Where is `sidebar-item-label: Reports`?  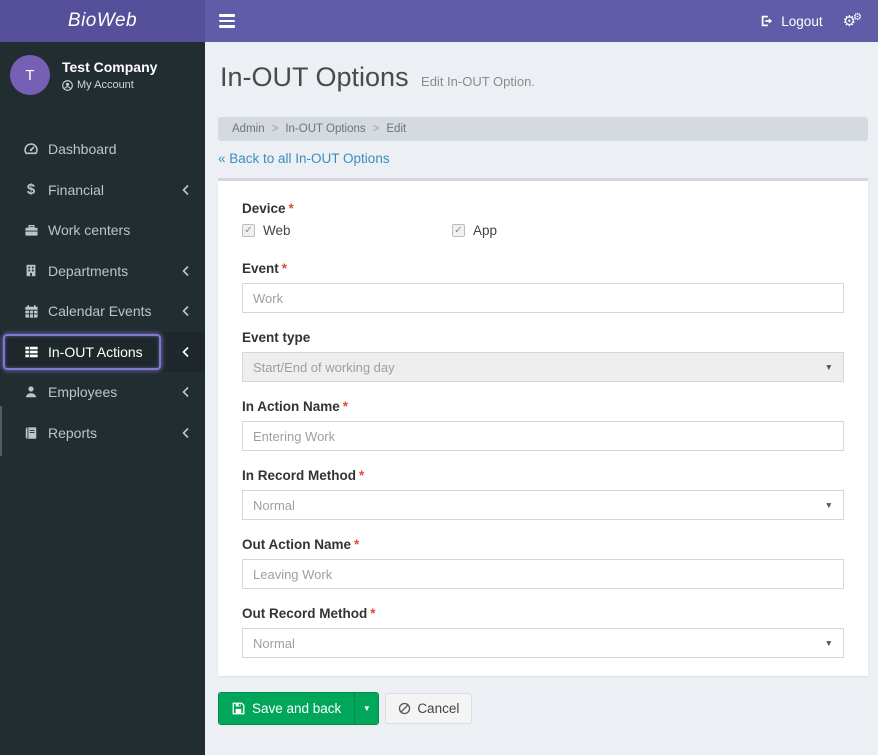
sidebar-item-label: Reports is located at coordinates (73, 432).